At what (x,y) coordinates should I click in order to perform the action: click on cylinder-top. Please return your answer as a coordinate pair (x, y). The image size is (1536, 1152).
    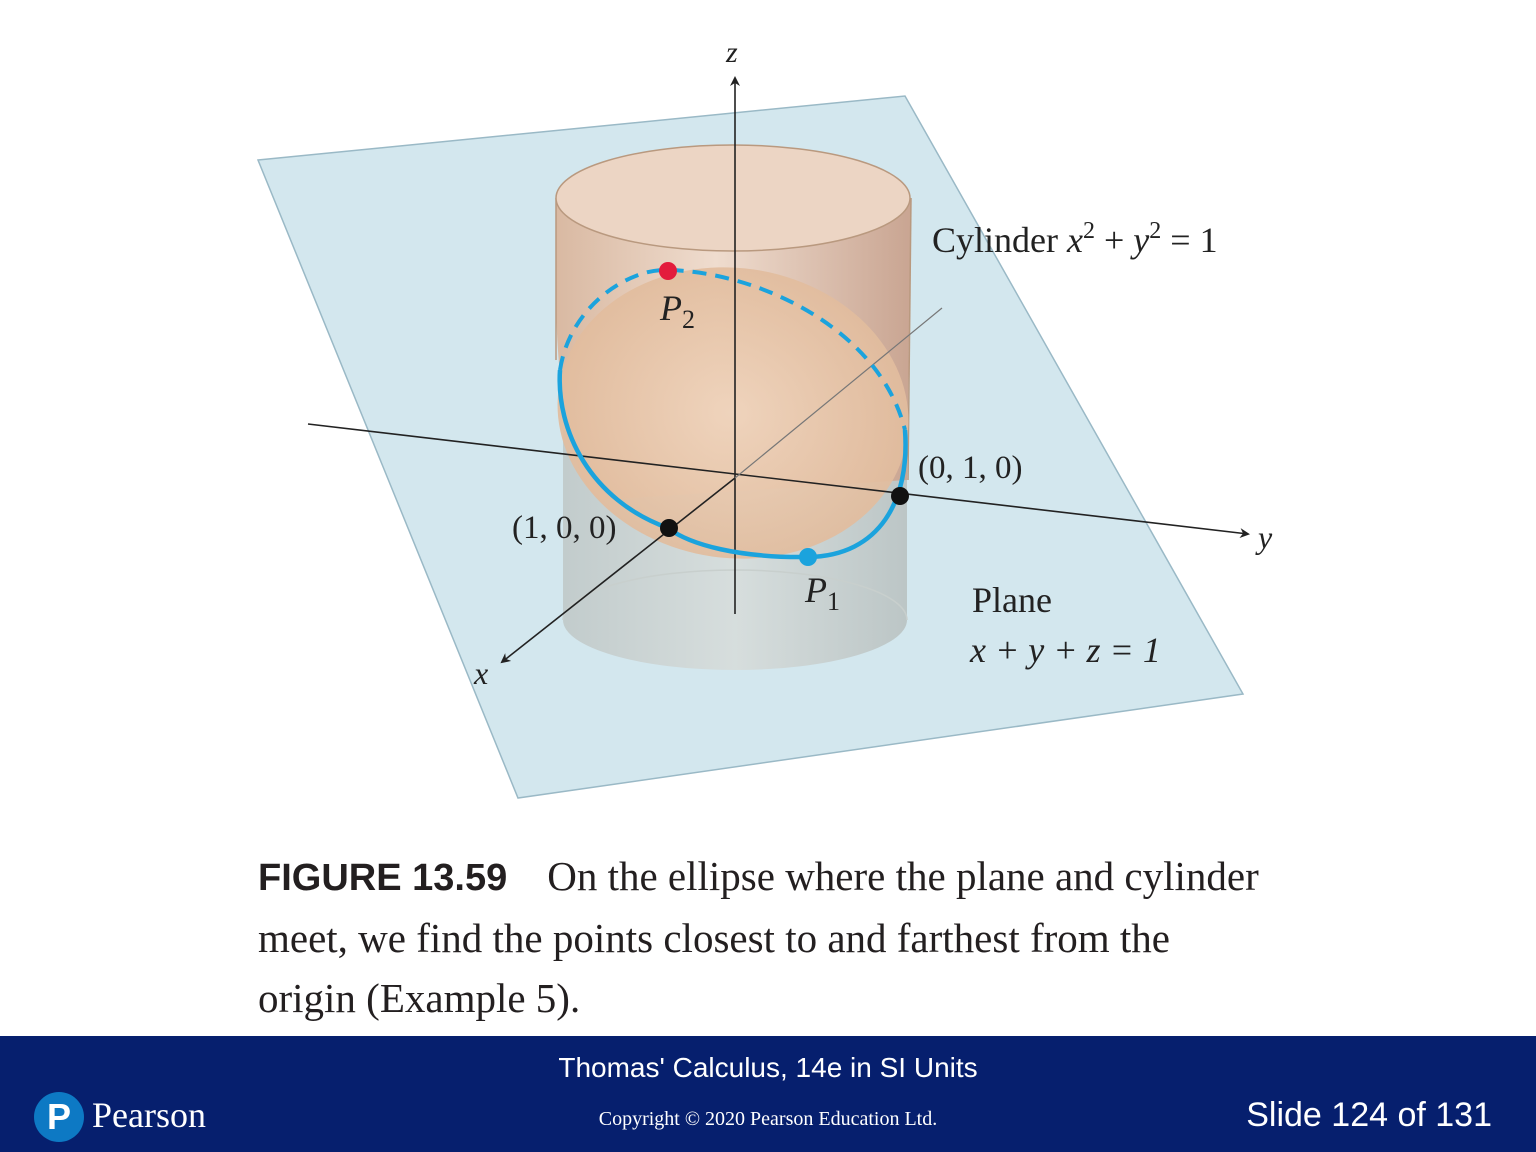
    Looking at the image, I should click on (733, 198).